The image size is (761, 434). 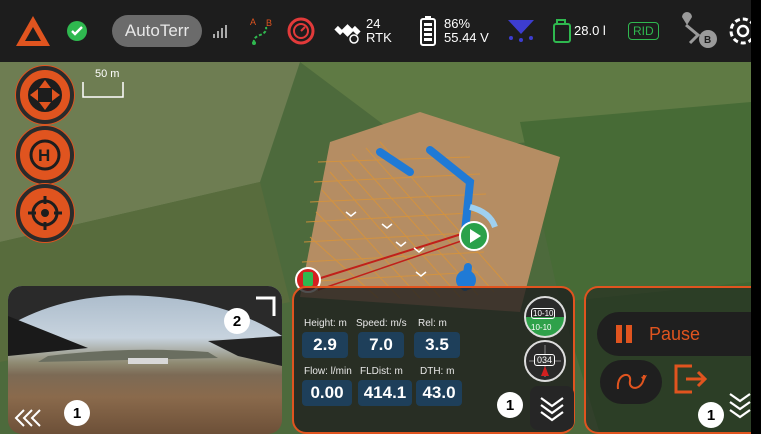 I want to click on timer-button, so click(x=301, y=31).